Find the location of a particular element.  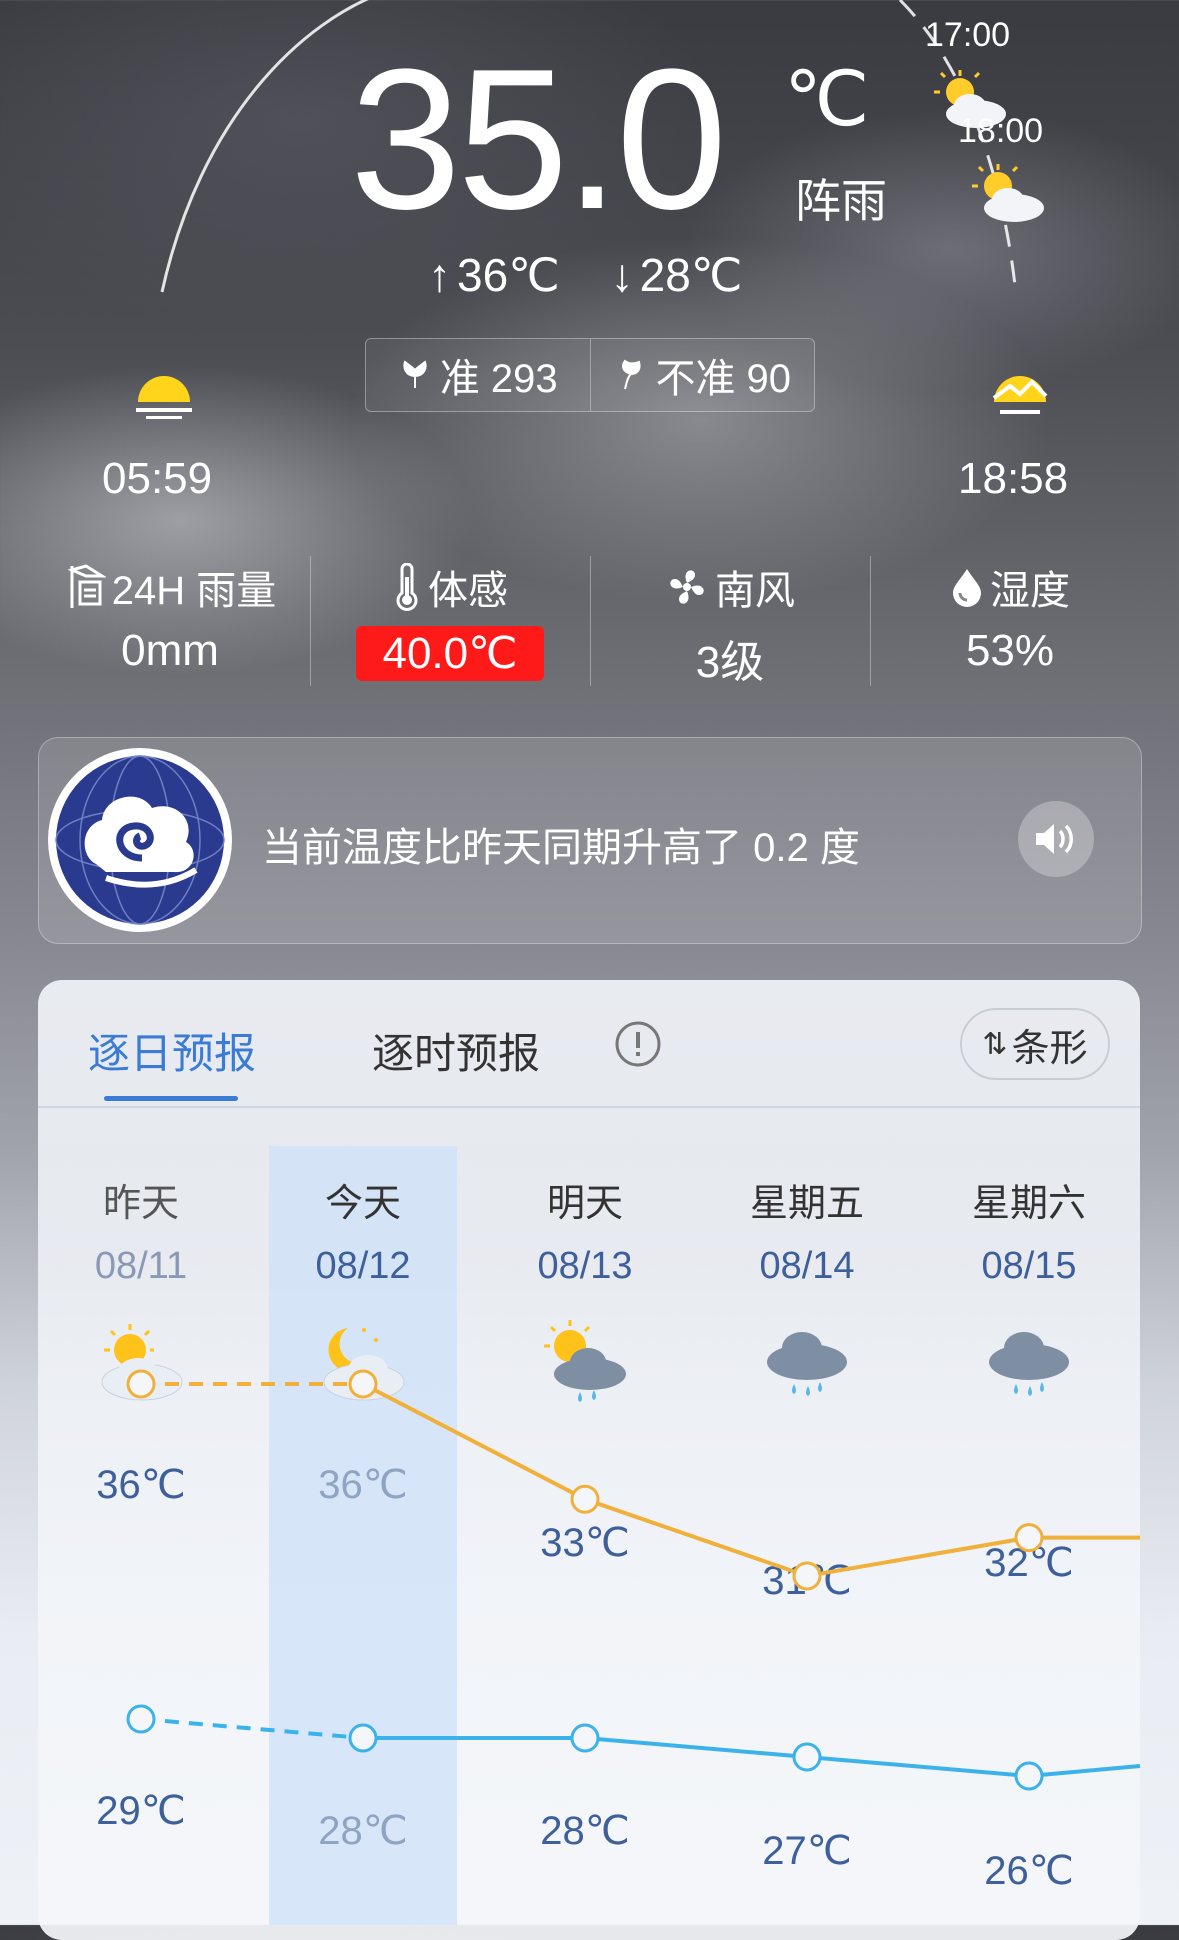

speaker-button is located at coordinates (1056, 839).